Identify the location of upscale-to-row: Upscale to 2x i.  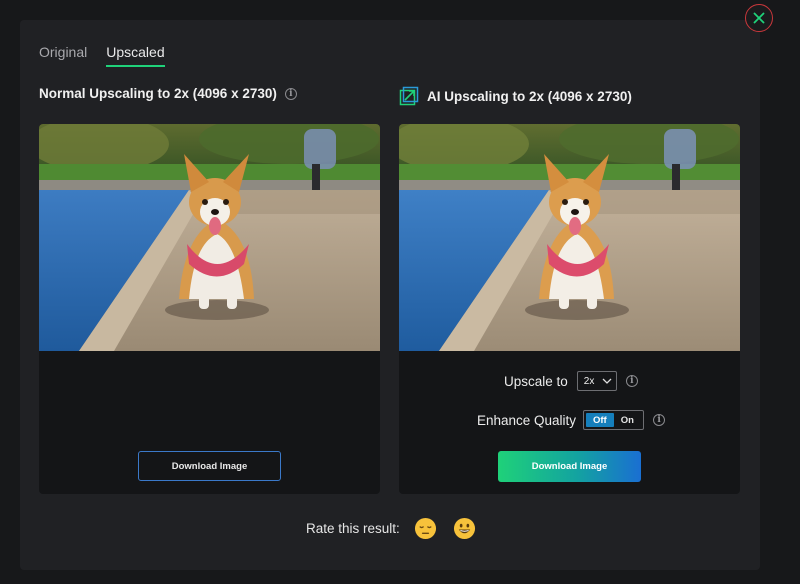
(571, 381).